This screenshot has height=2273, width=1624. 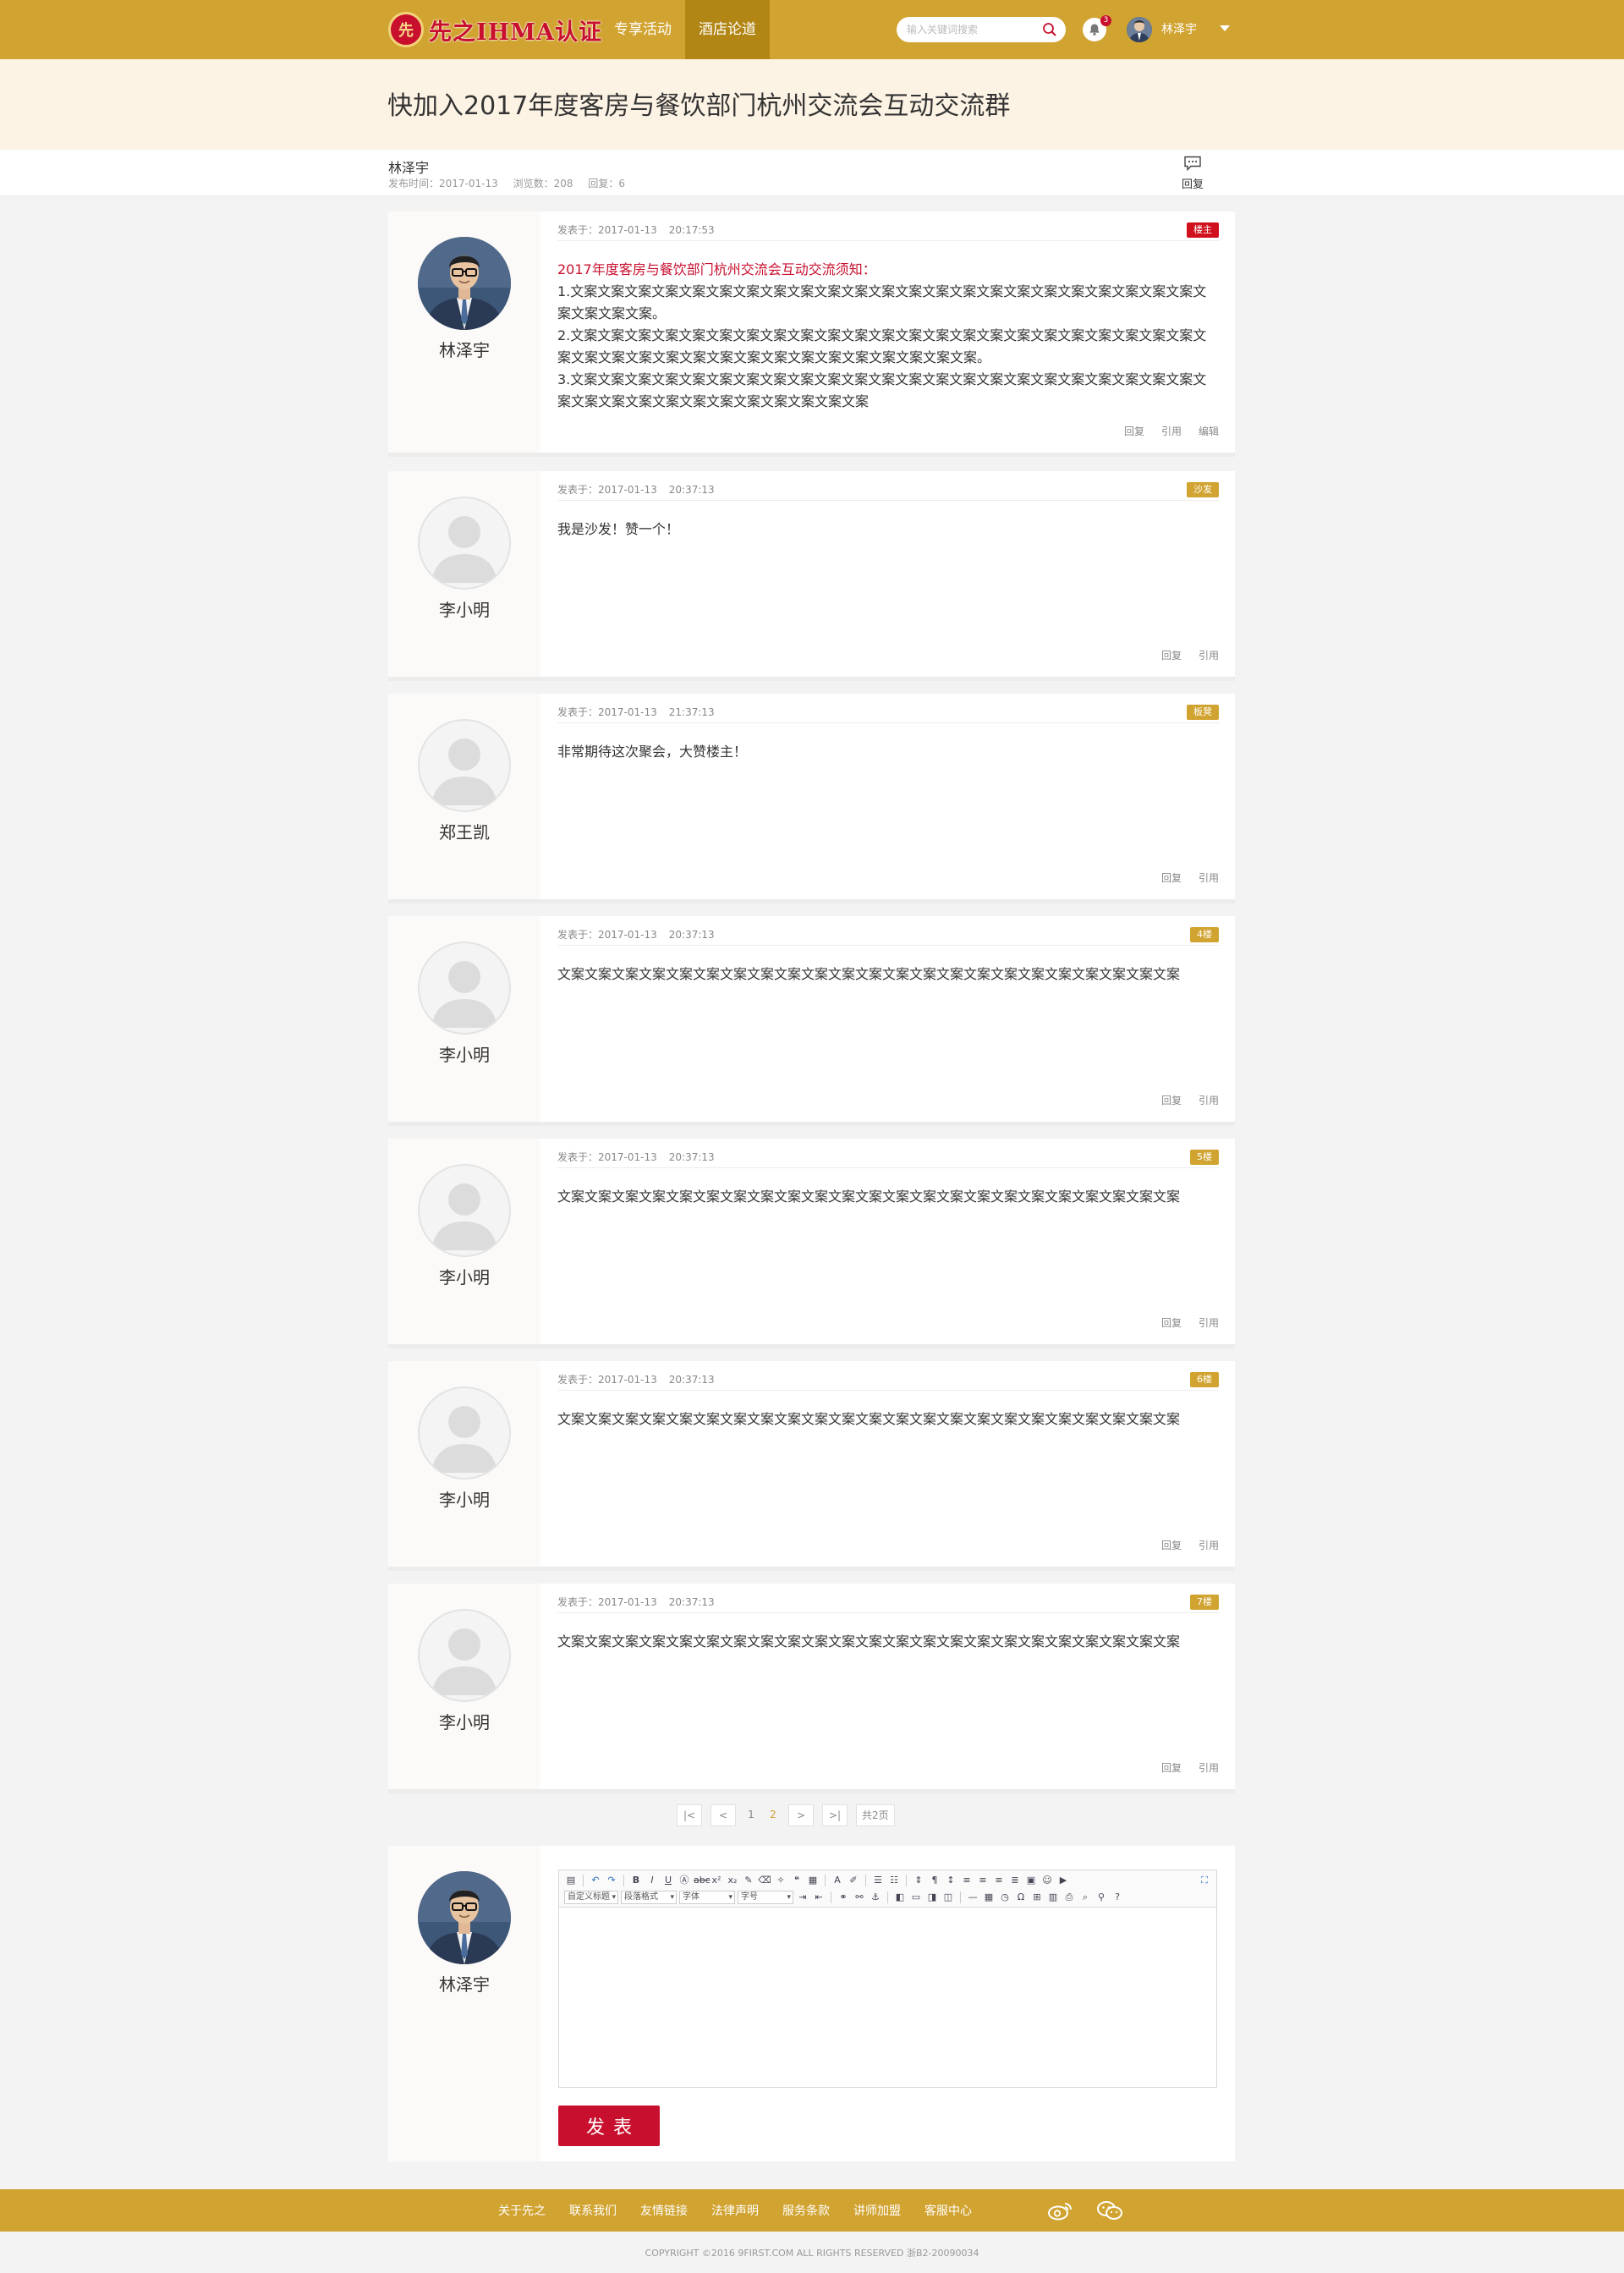 I want to click on reply-button: 回复, so click(x=1192, y=173).